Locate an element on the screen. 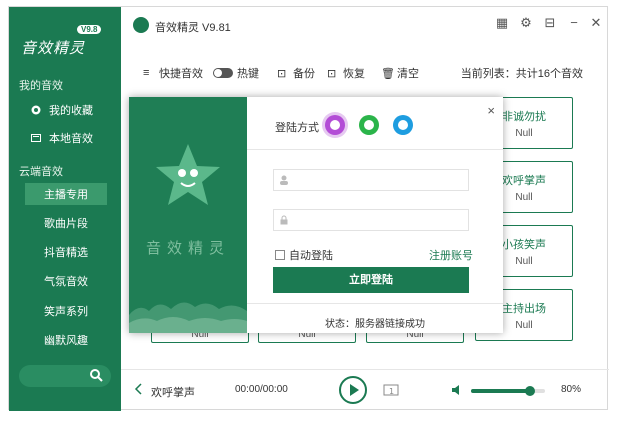 The height and width of the screenshot is (432, 622). volume-slider is located at coordinates (508, 391).